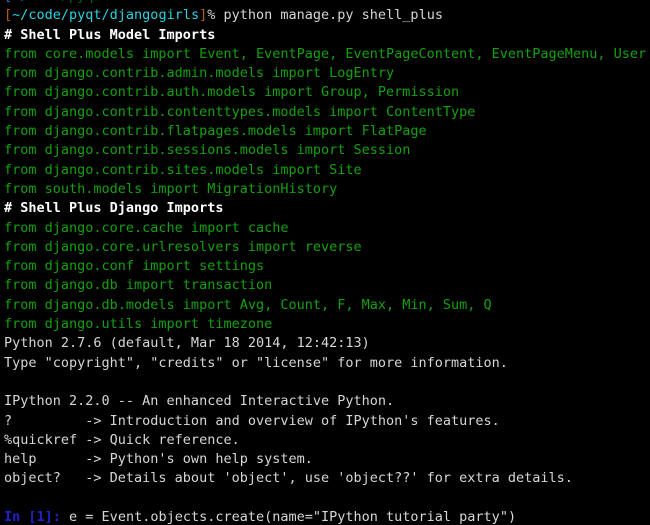 The height and width of the screenshot is (525, 650). I want to click on prompt-command: python manage.py shell_plus, so click(333, 15).